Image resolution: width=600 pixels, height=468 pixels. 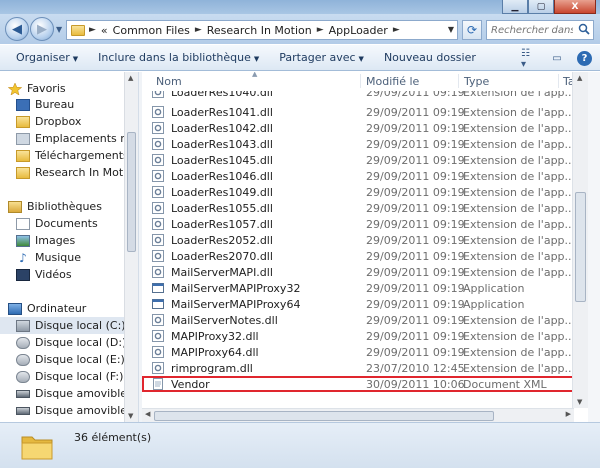 What do you see at coordinates (73, 138) in the screenshot?
I see `nav-item-recent-places: Emplacements ré` at bounding box center [73, 138].